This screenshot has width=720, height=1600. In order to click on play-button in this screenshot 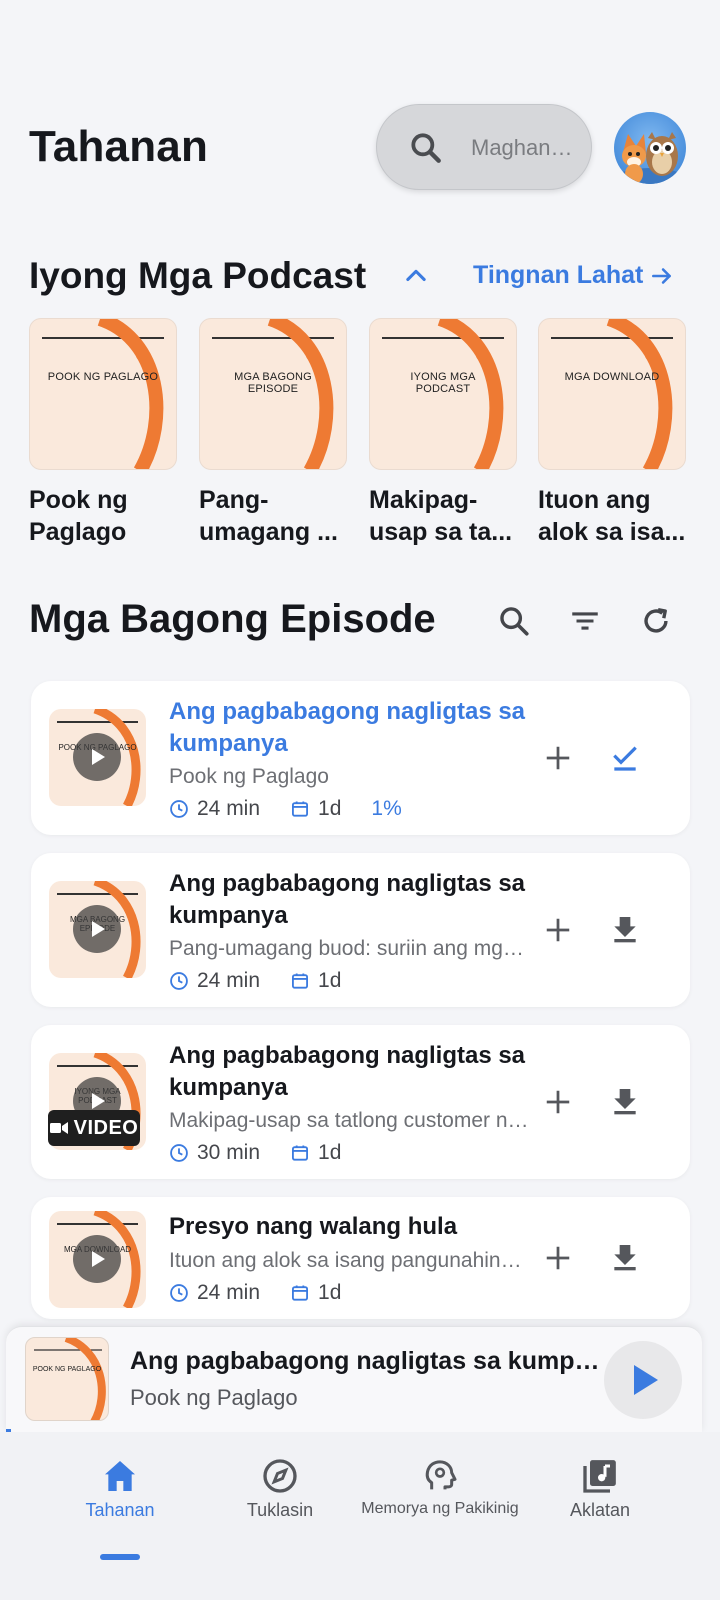, I will do `click(643, 1380)`.